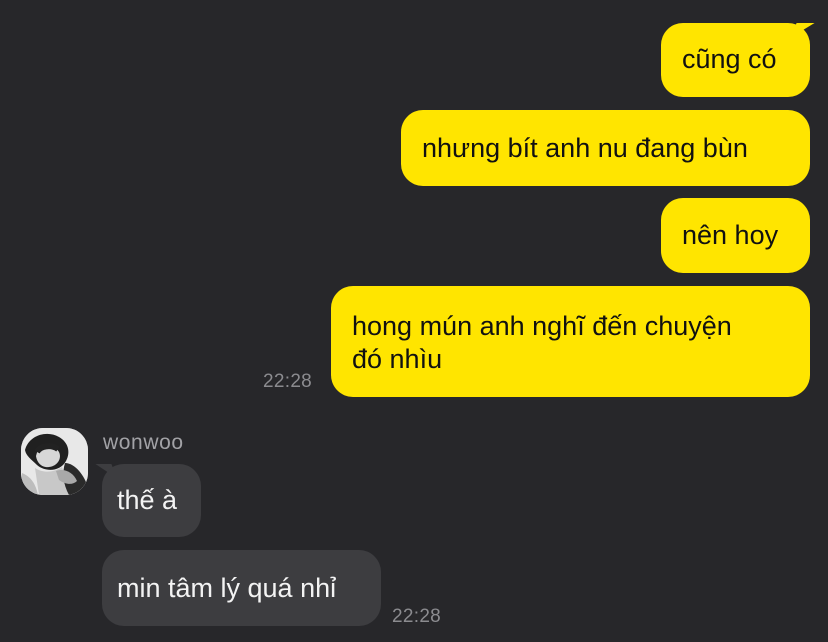 The image size is (828, 642). I want to click on incoming-message-1: thế à, so click(151, 500).